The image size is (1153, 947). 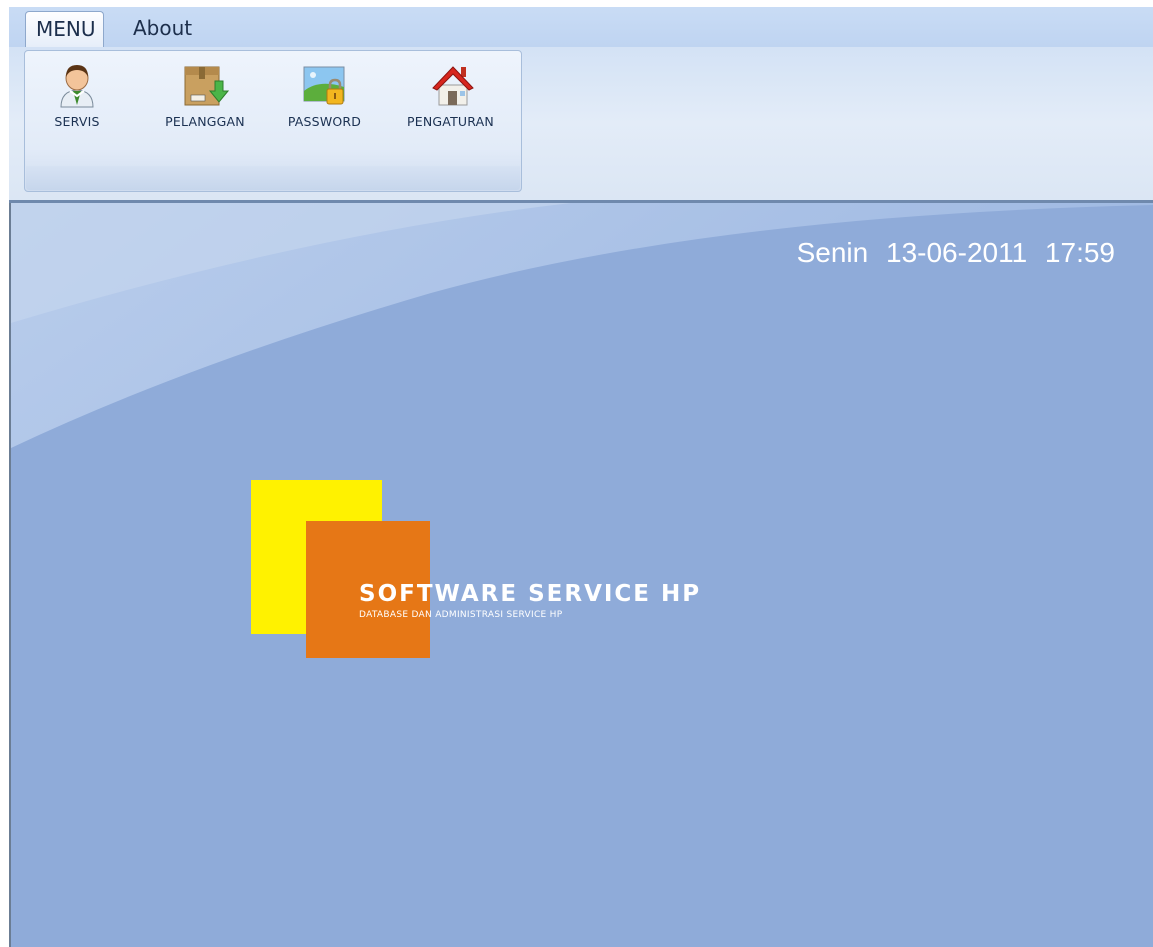 What do you see at coordinates (77, 121) in the screenshot?
I see `servis-label: SERVIS` at bounding box center [77, 121].